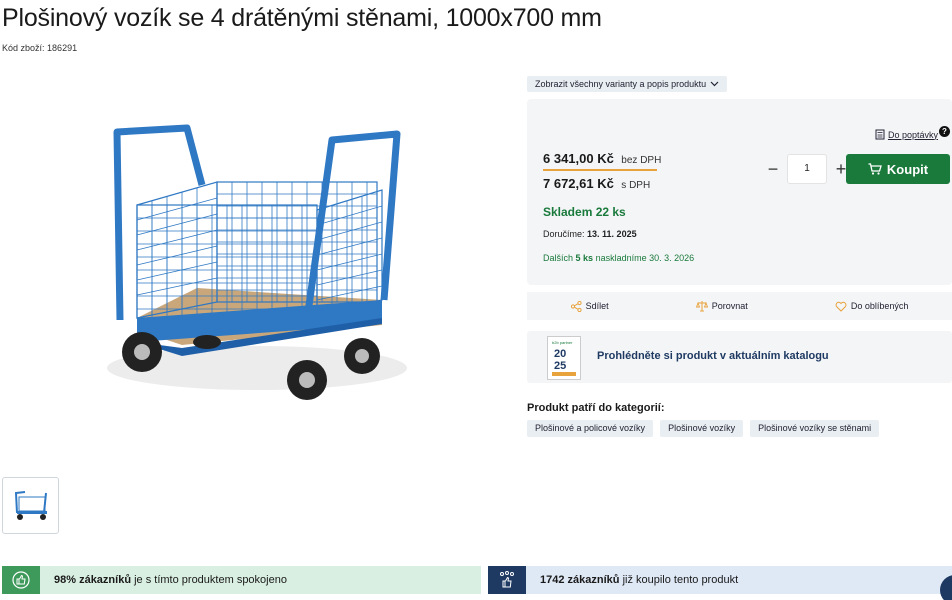  Describe the element at coordinates (714, 84) in the screenshot. I see `chevron-down-icon` at that location.